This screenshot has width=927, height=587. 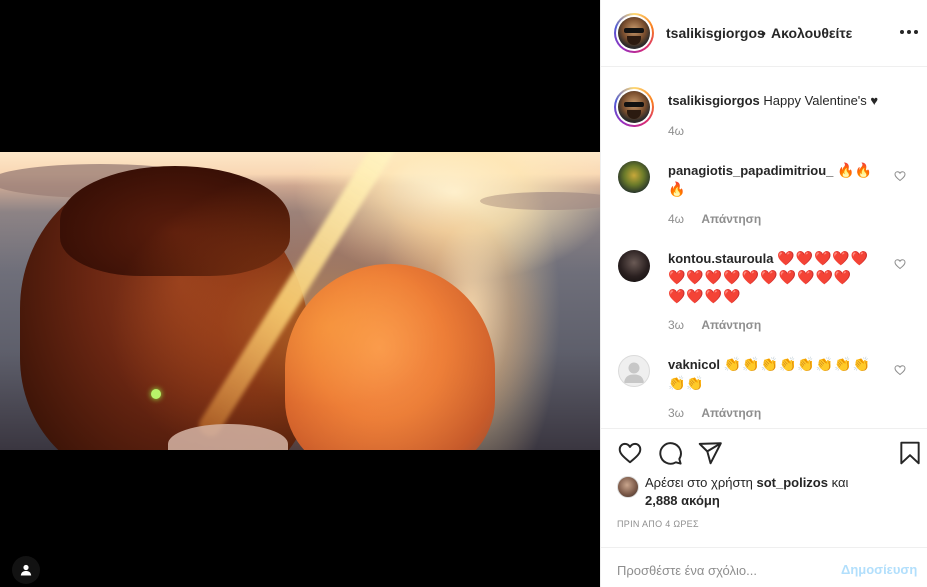 What do you see at coordinates (676, 219) in the screenshot?
I see `comment-time: 4ω` at bounding box center [676, 219].